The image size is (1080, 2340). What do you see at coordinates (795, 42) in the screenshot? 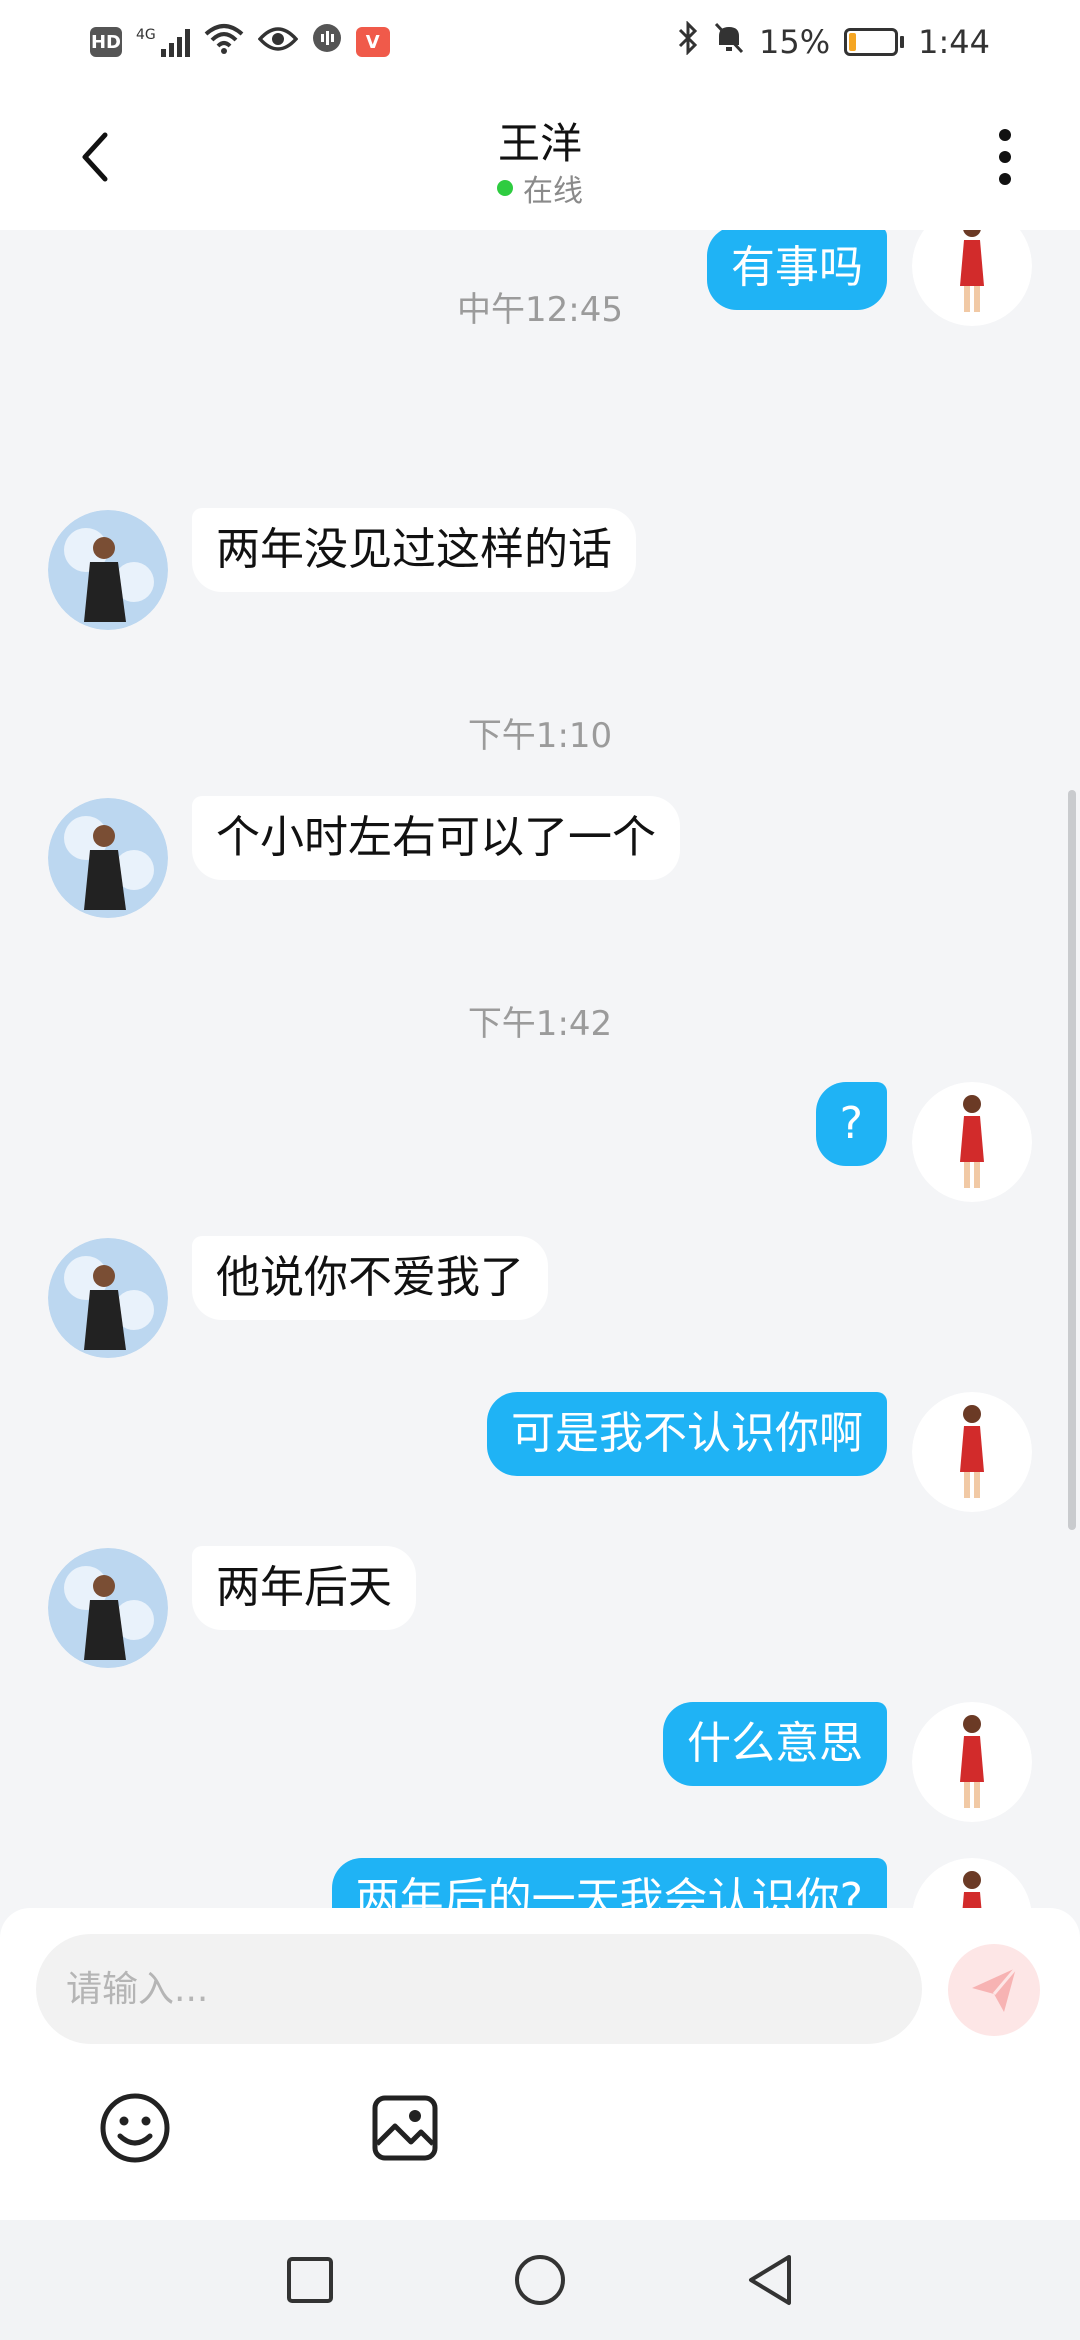
I see `battery-percent: 15%` at bounding box center [795, 42].